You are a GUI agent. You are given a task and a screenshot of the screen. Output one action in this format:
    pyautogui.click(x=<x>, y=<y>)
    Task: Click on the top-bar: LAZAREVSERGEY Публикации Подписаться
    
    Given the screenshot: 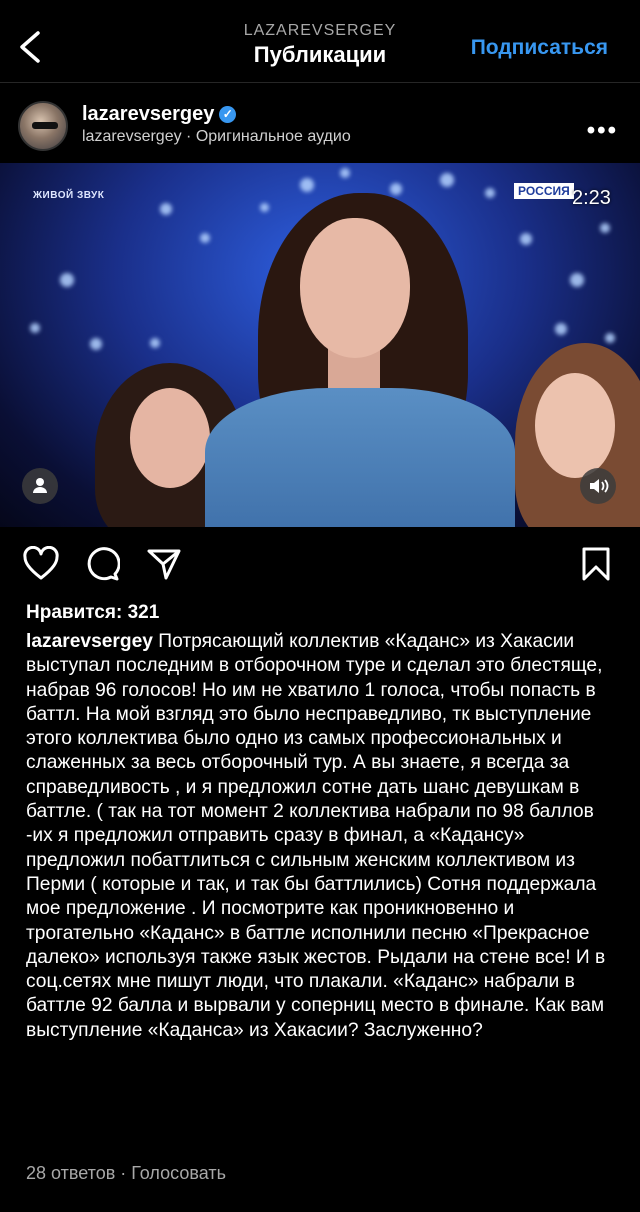 What is the action you would take?
    pyautogui.click(x=320, y=41)
    